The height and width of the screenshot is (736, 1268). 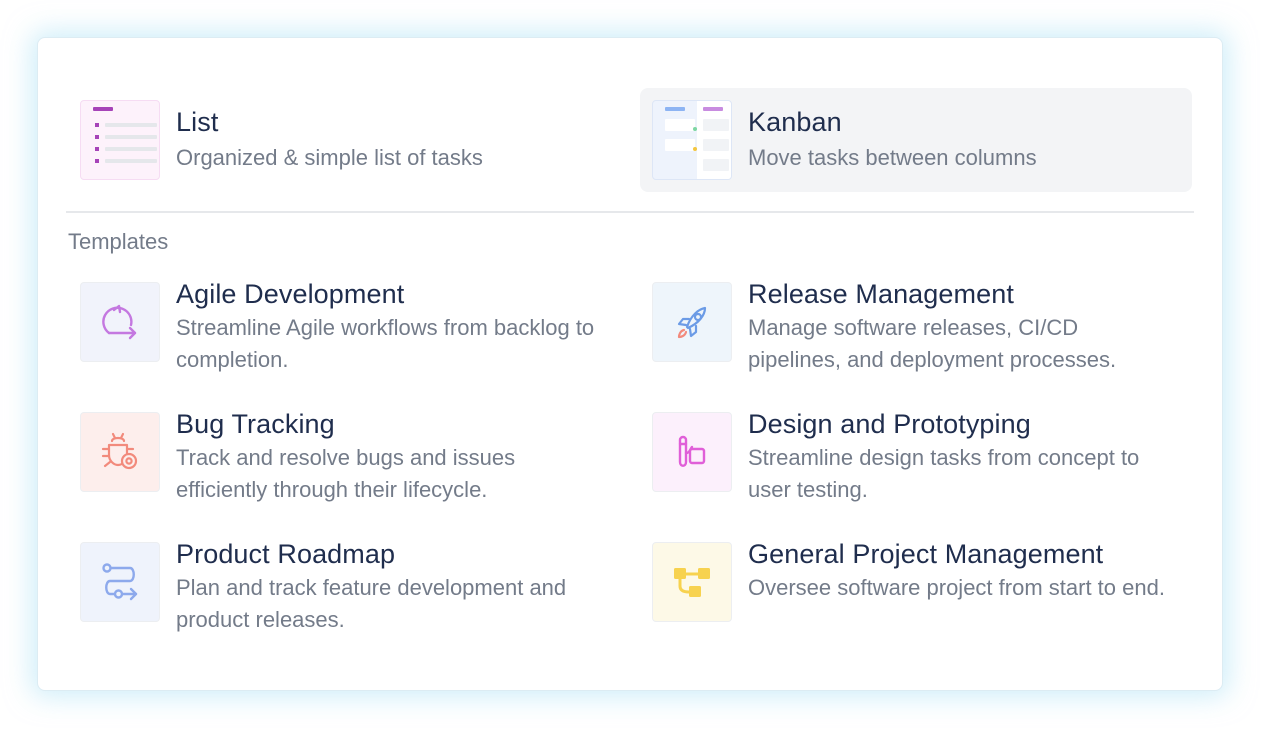 What do you see at coordinates (881, 294) in the screenshot?
I see `template-title: Release Management` at bounding box center [881, 294].